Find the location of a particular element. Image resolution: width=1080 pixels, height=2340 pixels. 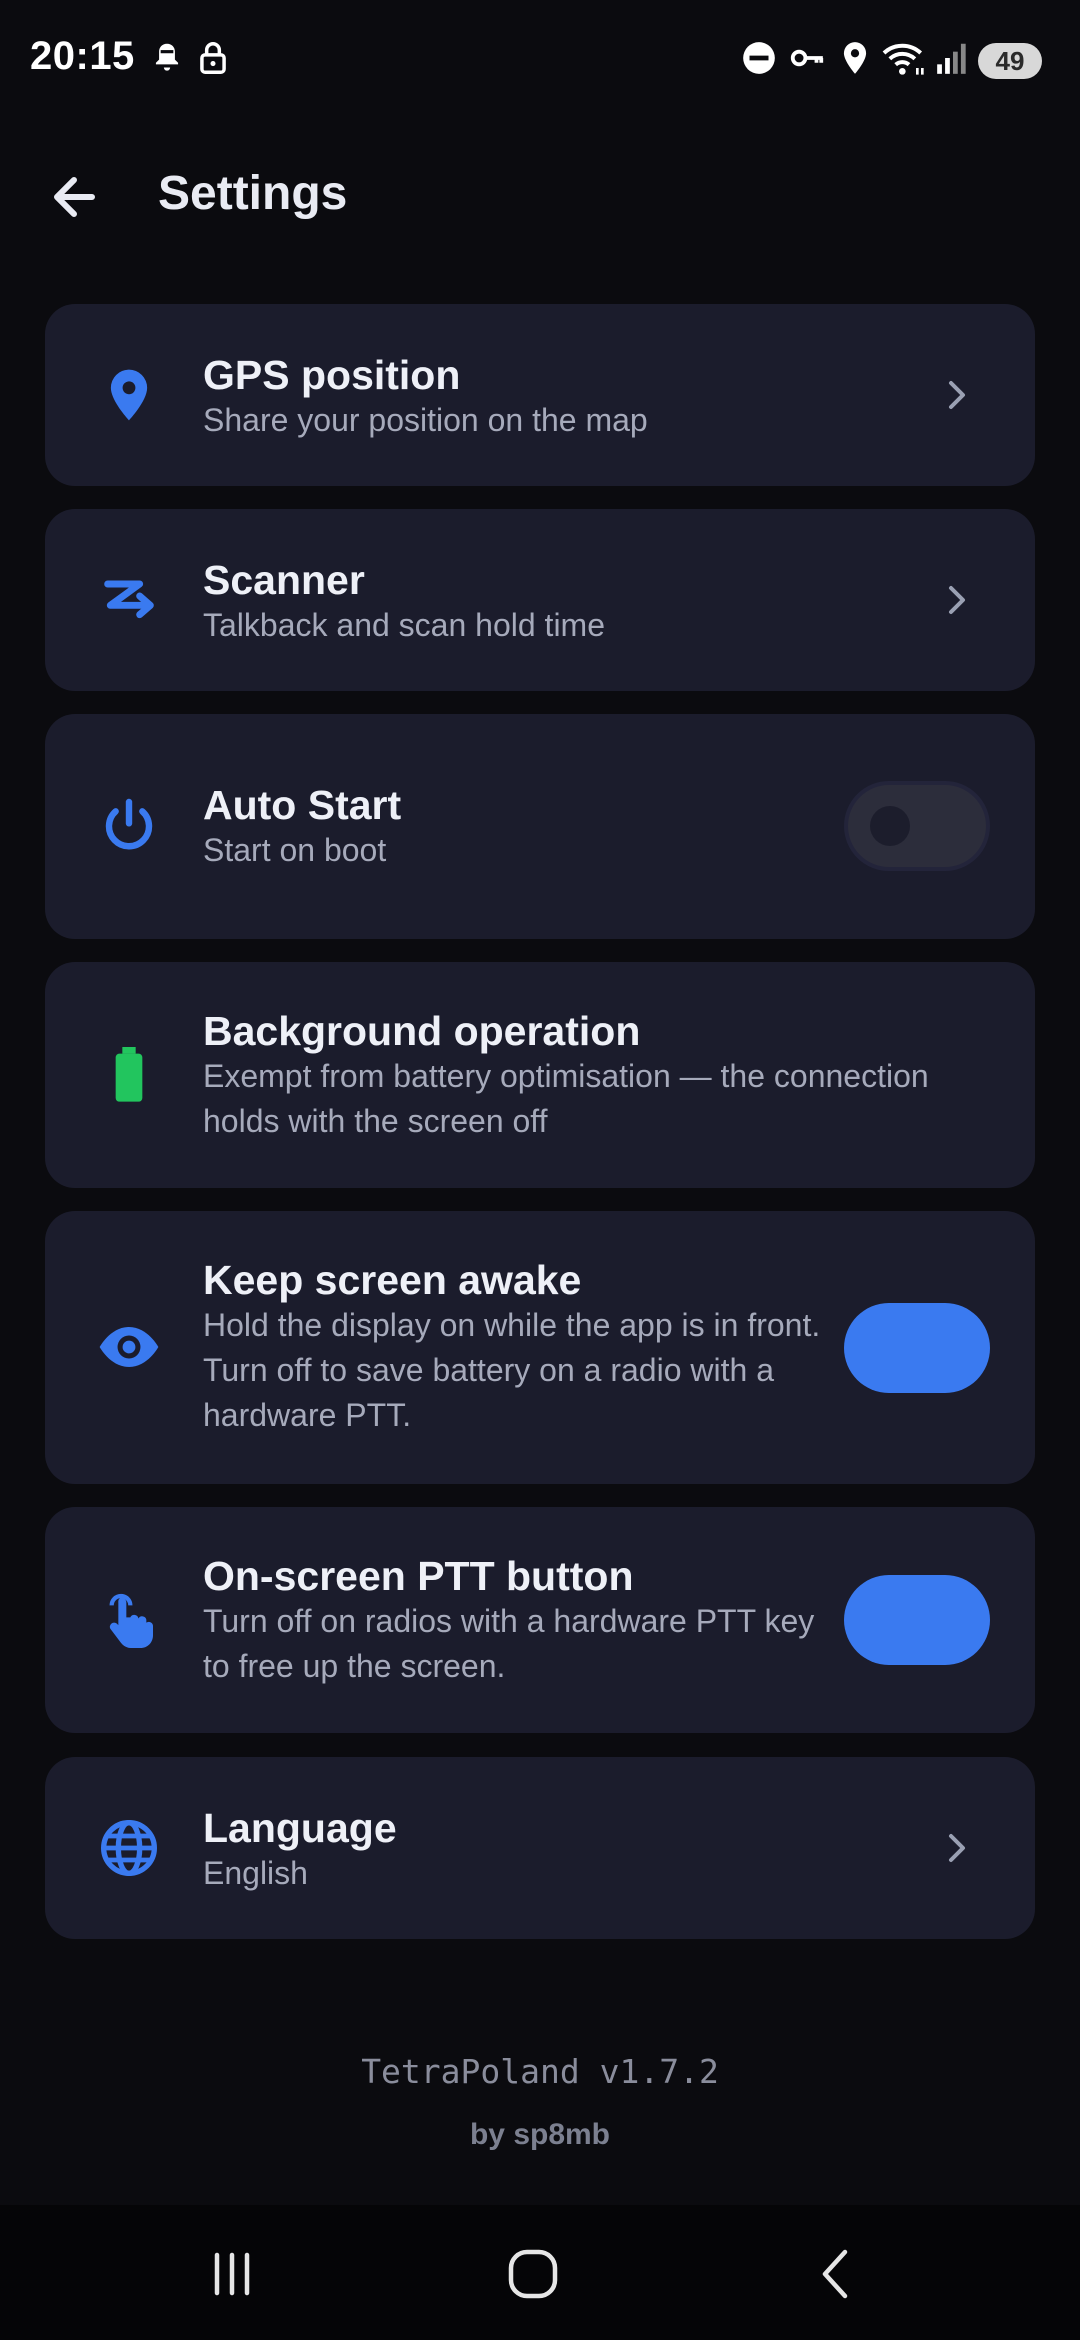

battery-icon is located at coordinates (129, 1075).